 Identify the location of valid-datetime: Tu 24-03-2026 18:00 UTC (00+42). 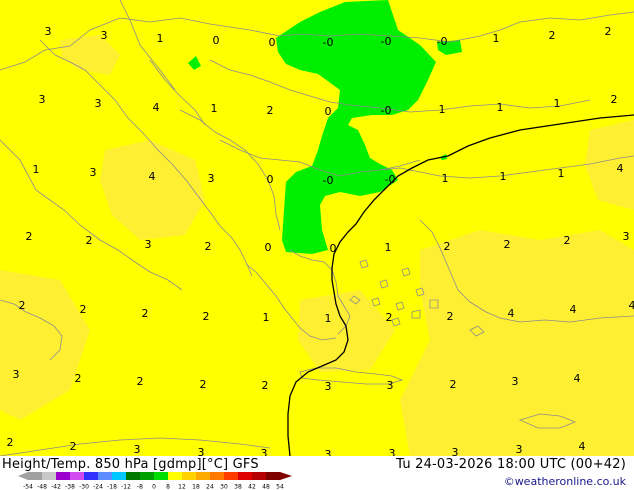
(511, 464).